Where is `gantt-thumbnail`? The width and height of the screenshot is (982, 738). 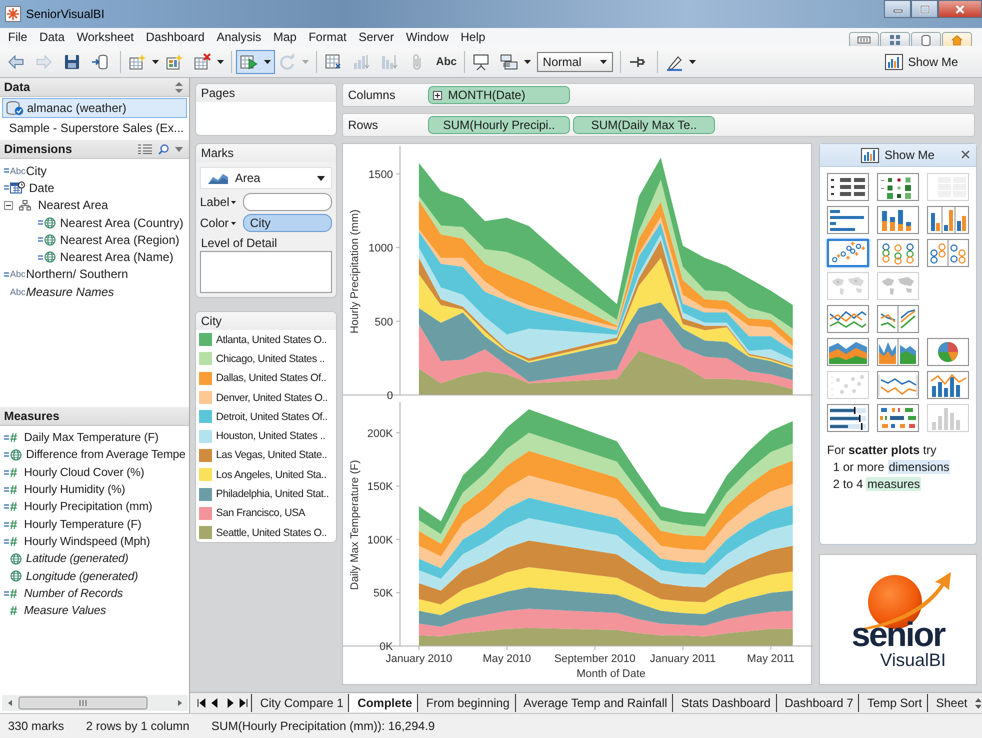
gantt-thumbnail is located at coordinates (898, 418).